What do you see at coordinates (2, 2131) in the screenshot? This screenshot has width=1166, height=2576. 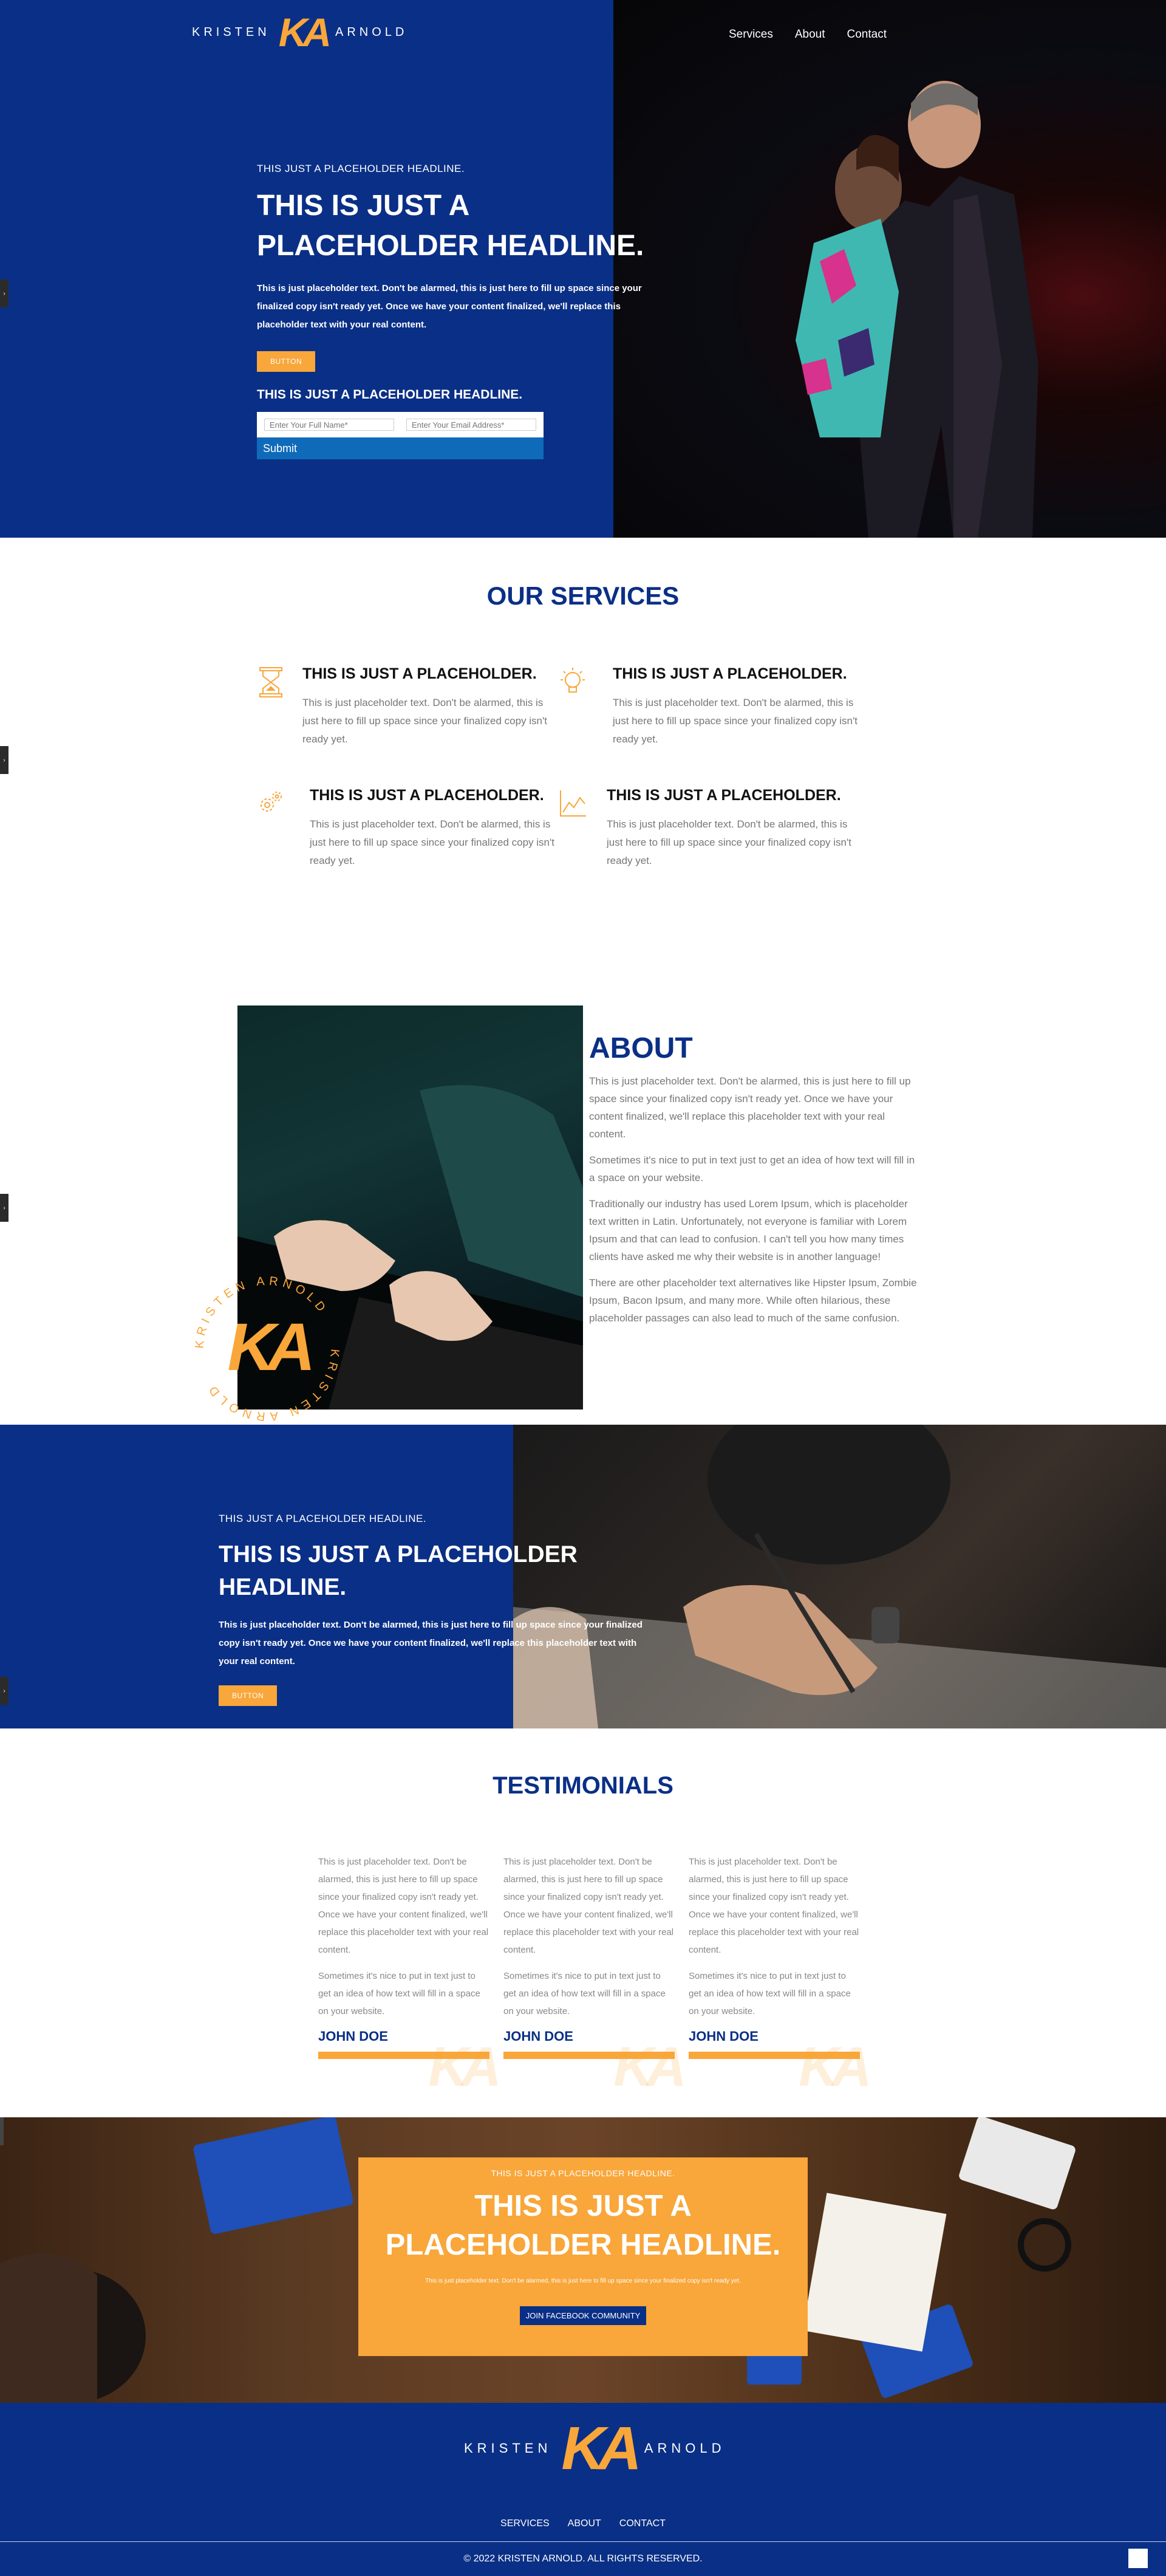 I see `side-tab-toggle` at bounding box center [2, 2131].